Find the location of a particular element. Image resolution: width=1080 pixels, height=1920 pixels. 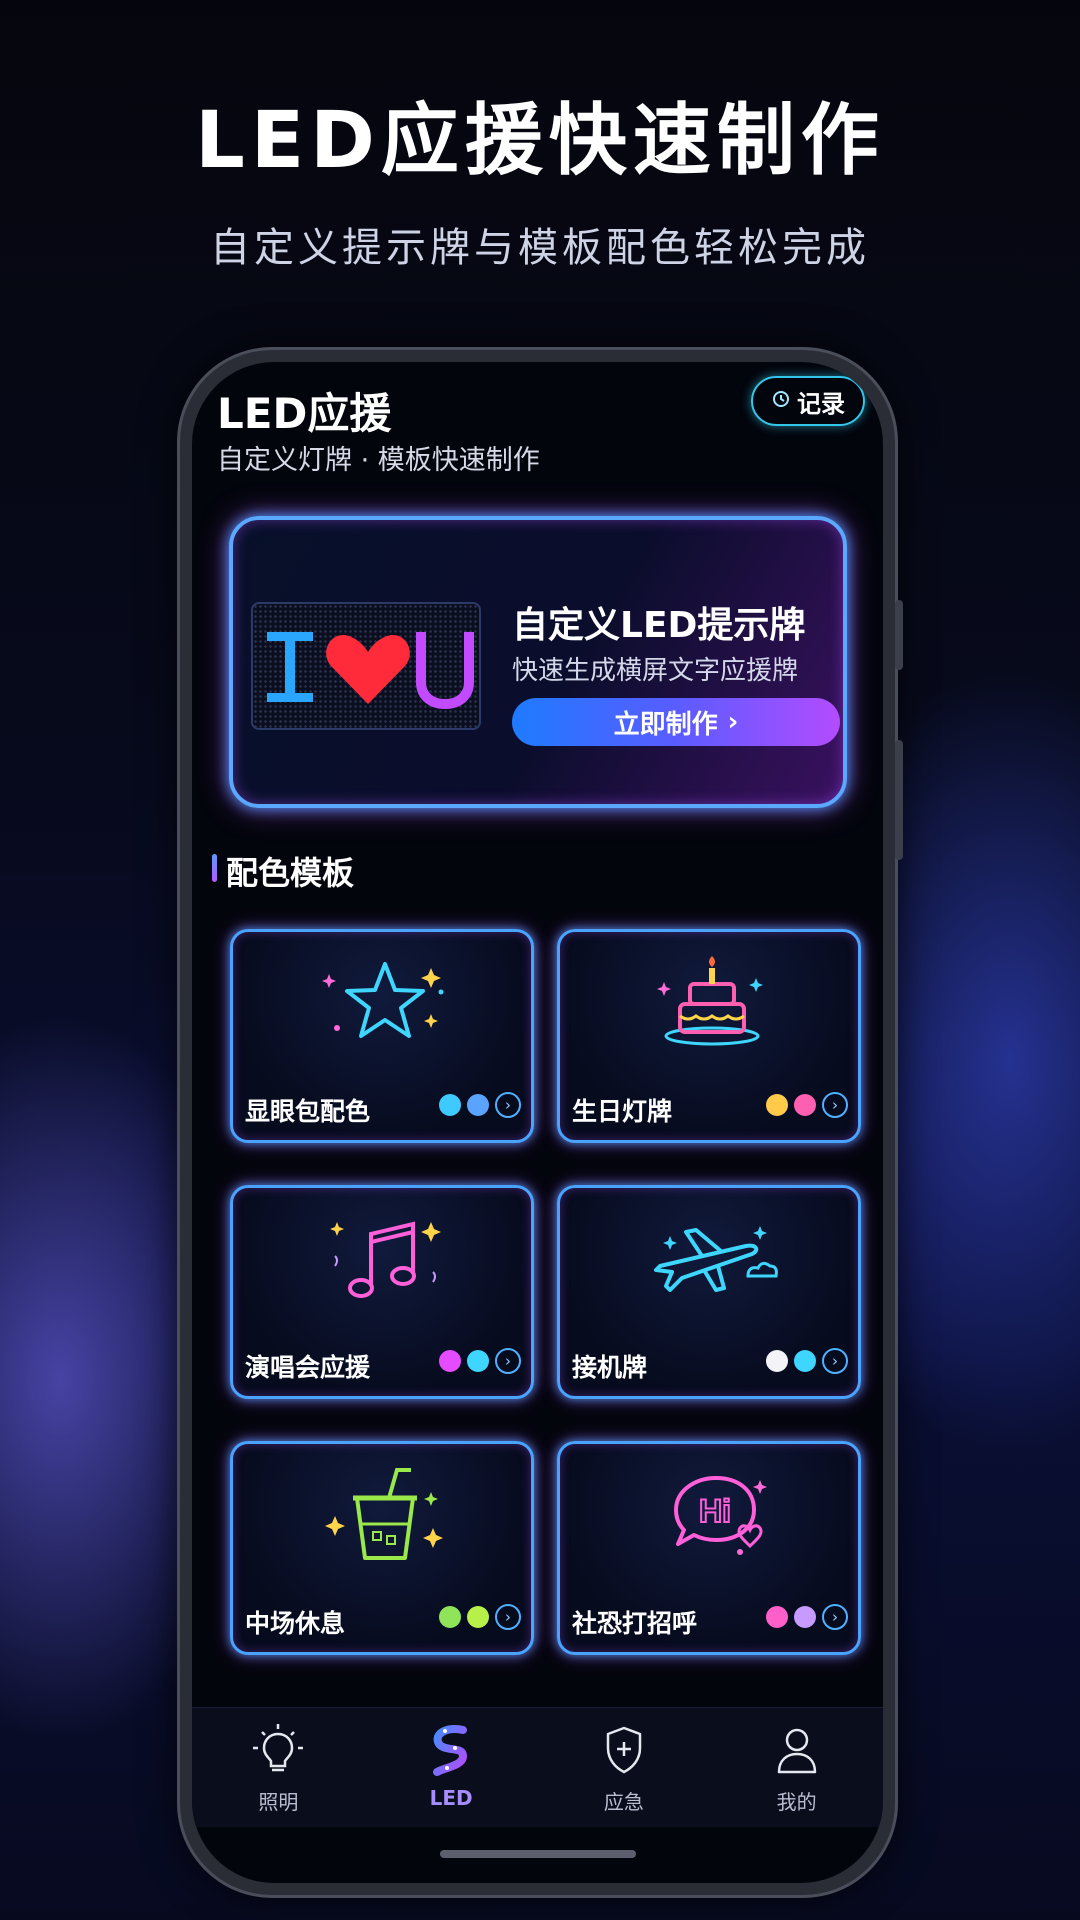

template-card: 接机牌 › is located at coordinates (709, 1292).